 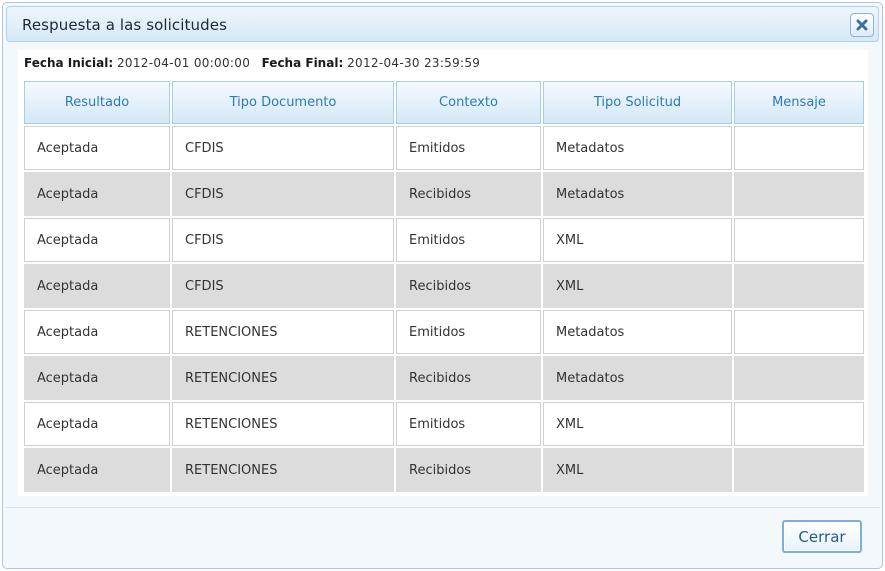 I want to click on table-row: Aceptada RETENCIONES Recibidos XML, so click(x=444, y=470).